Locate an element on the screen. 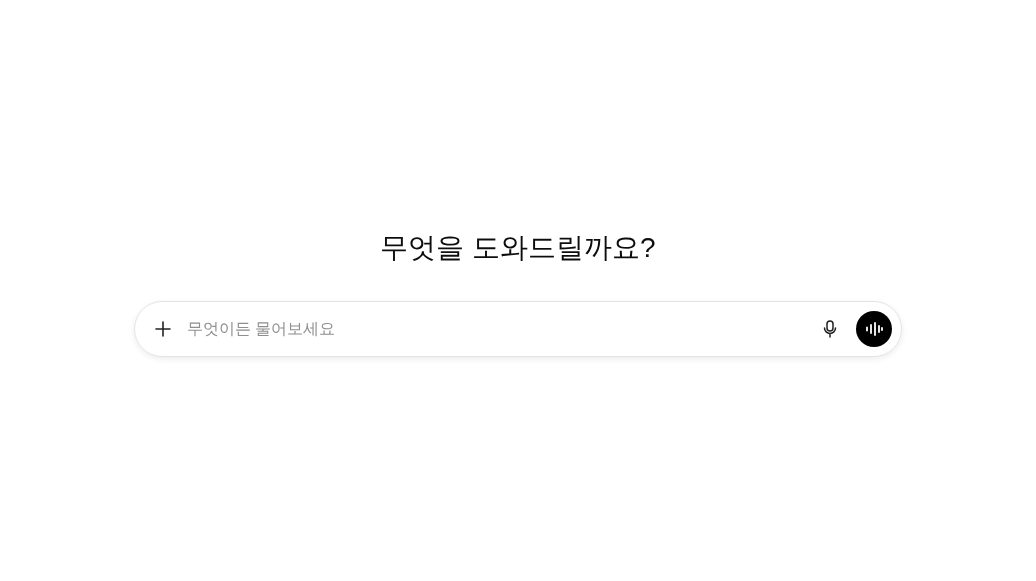 This screenshot has width=1036, height=581. sound-wave-icon is located at coordinates (874, 328).